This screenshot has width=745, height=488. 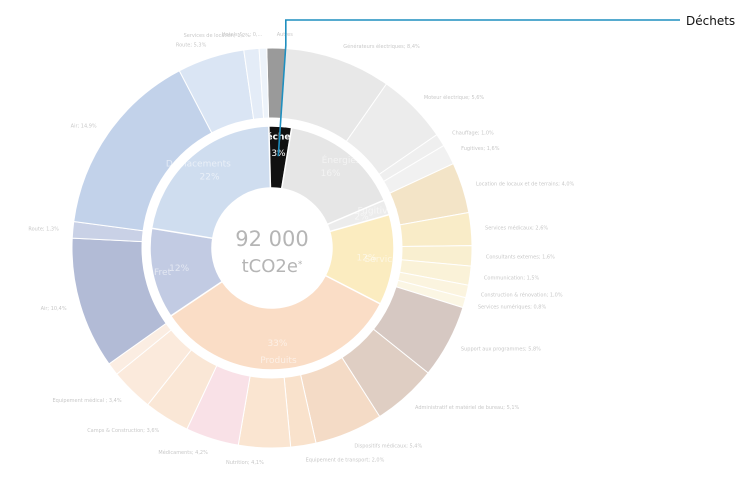 I want to click on inner-name-energies: Énergies, so click(x=341, y=160).